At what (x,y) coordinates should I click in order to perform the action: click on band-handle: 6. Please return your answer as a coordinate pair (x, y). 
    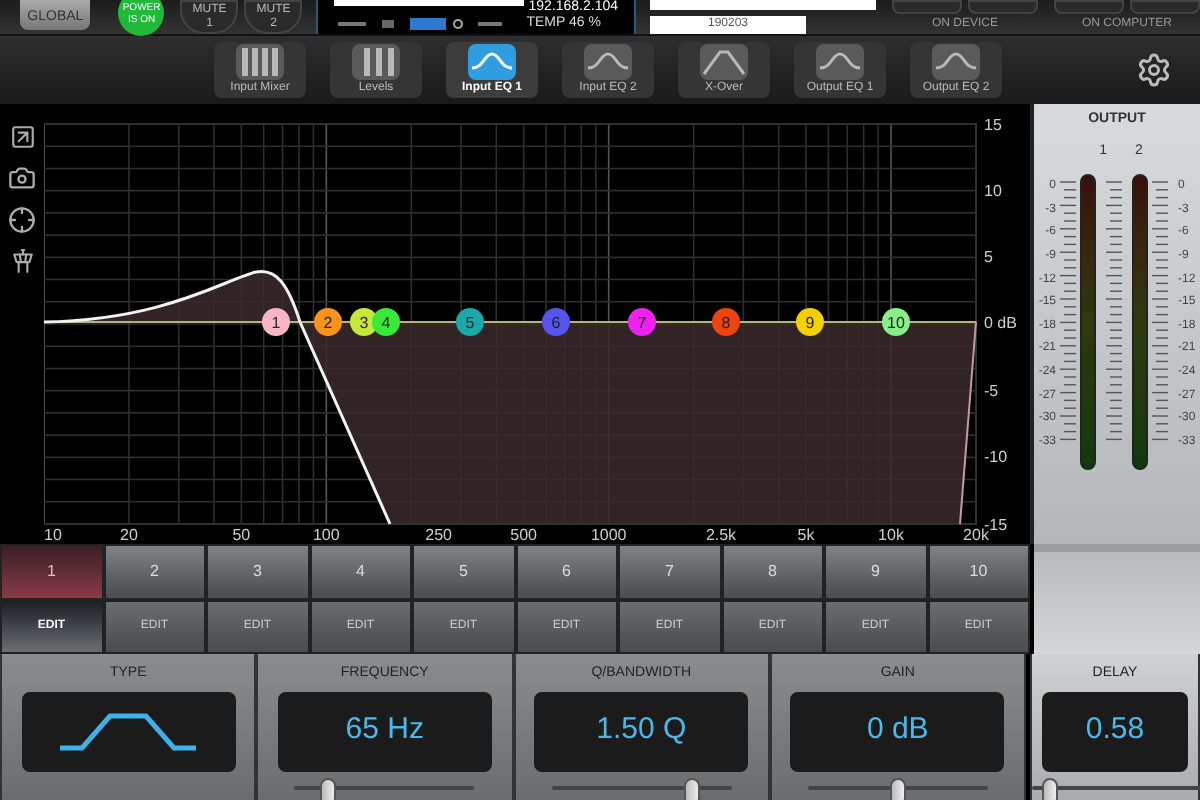
    Looking at the image, I should click on (556, 322).